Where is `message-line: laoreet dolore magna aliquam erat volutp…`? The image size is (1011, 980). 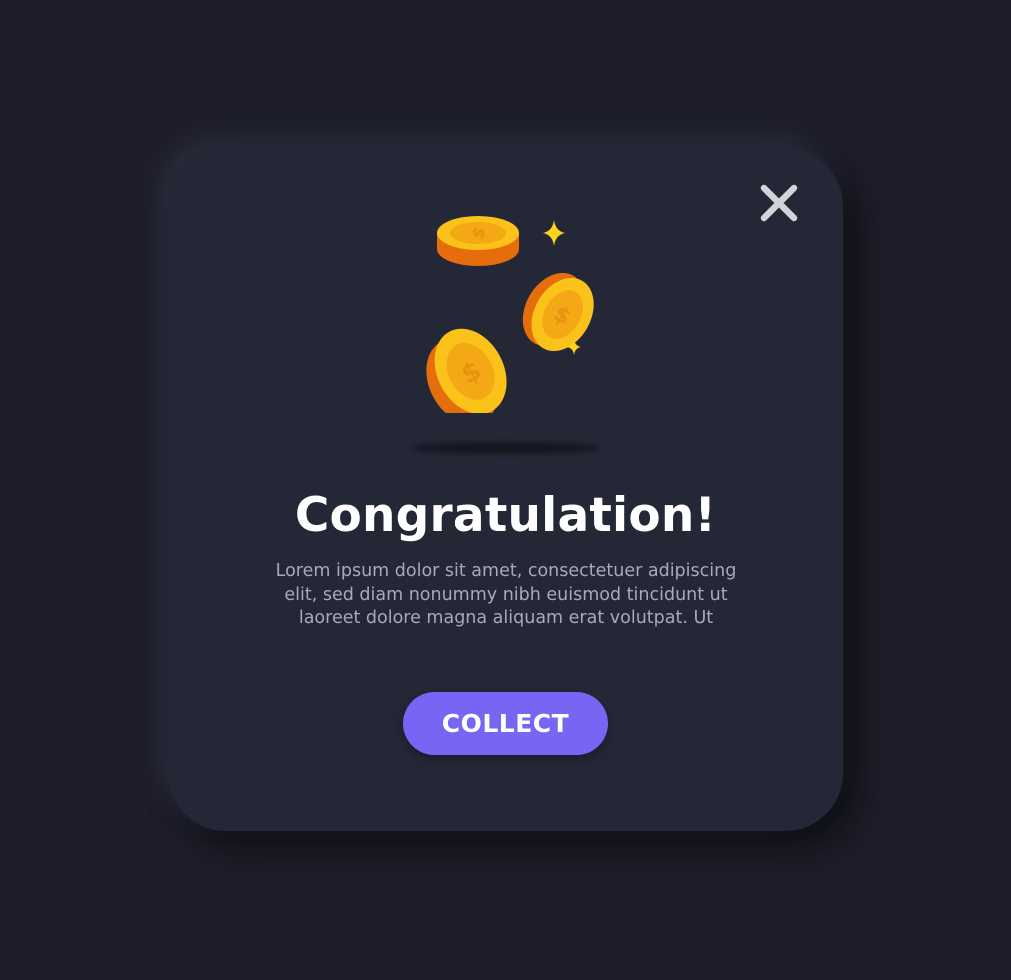 message-line: laoreet dolore magna aliquam erat volutp… is located at coordinates (506, 618).